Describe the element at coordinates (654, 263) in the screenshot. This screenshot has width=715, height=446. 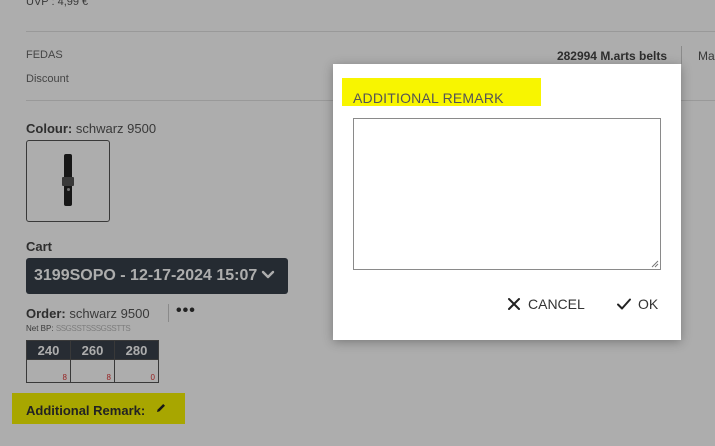
I see `resize-grip-icon` at that location.